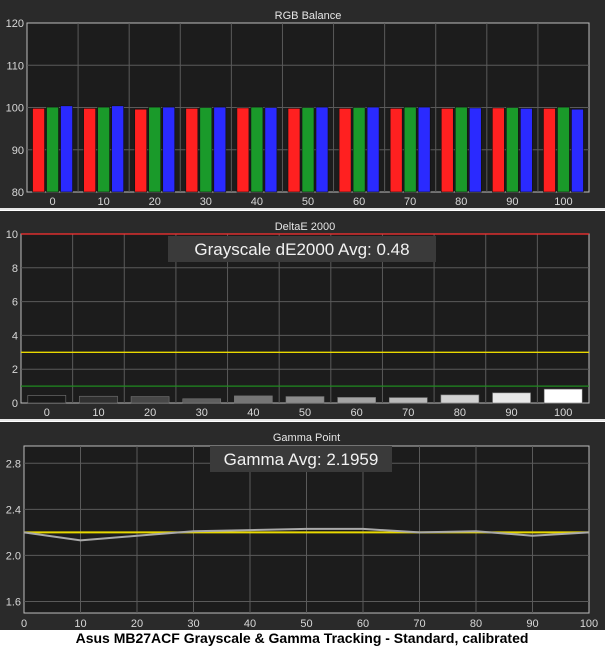 Image resolution: width=605 pixels, height=652 pixels. Describe the element at coordinates (15, 66) in the screenshot. I see `y-tick-label: 110` at that location.